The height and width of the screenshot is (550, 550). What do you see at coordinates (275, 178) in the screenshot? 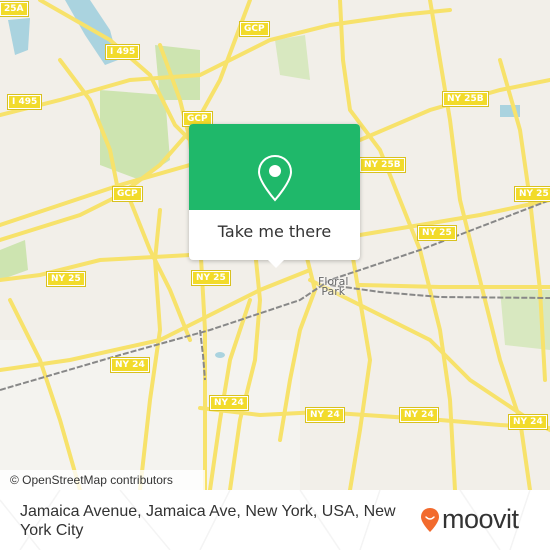
I see `map-pin-icon` at bounding box center [275, 178].